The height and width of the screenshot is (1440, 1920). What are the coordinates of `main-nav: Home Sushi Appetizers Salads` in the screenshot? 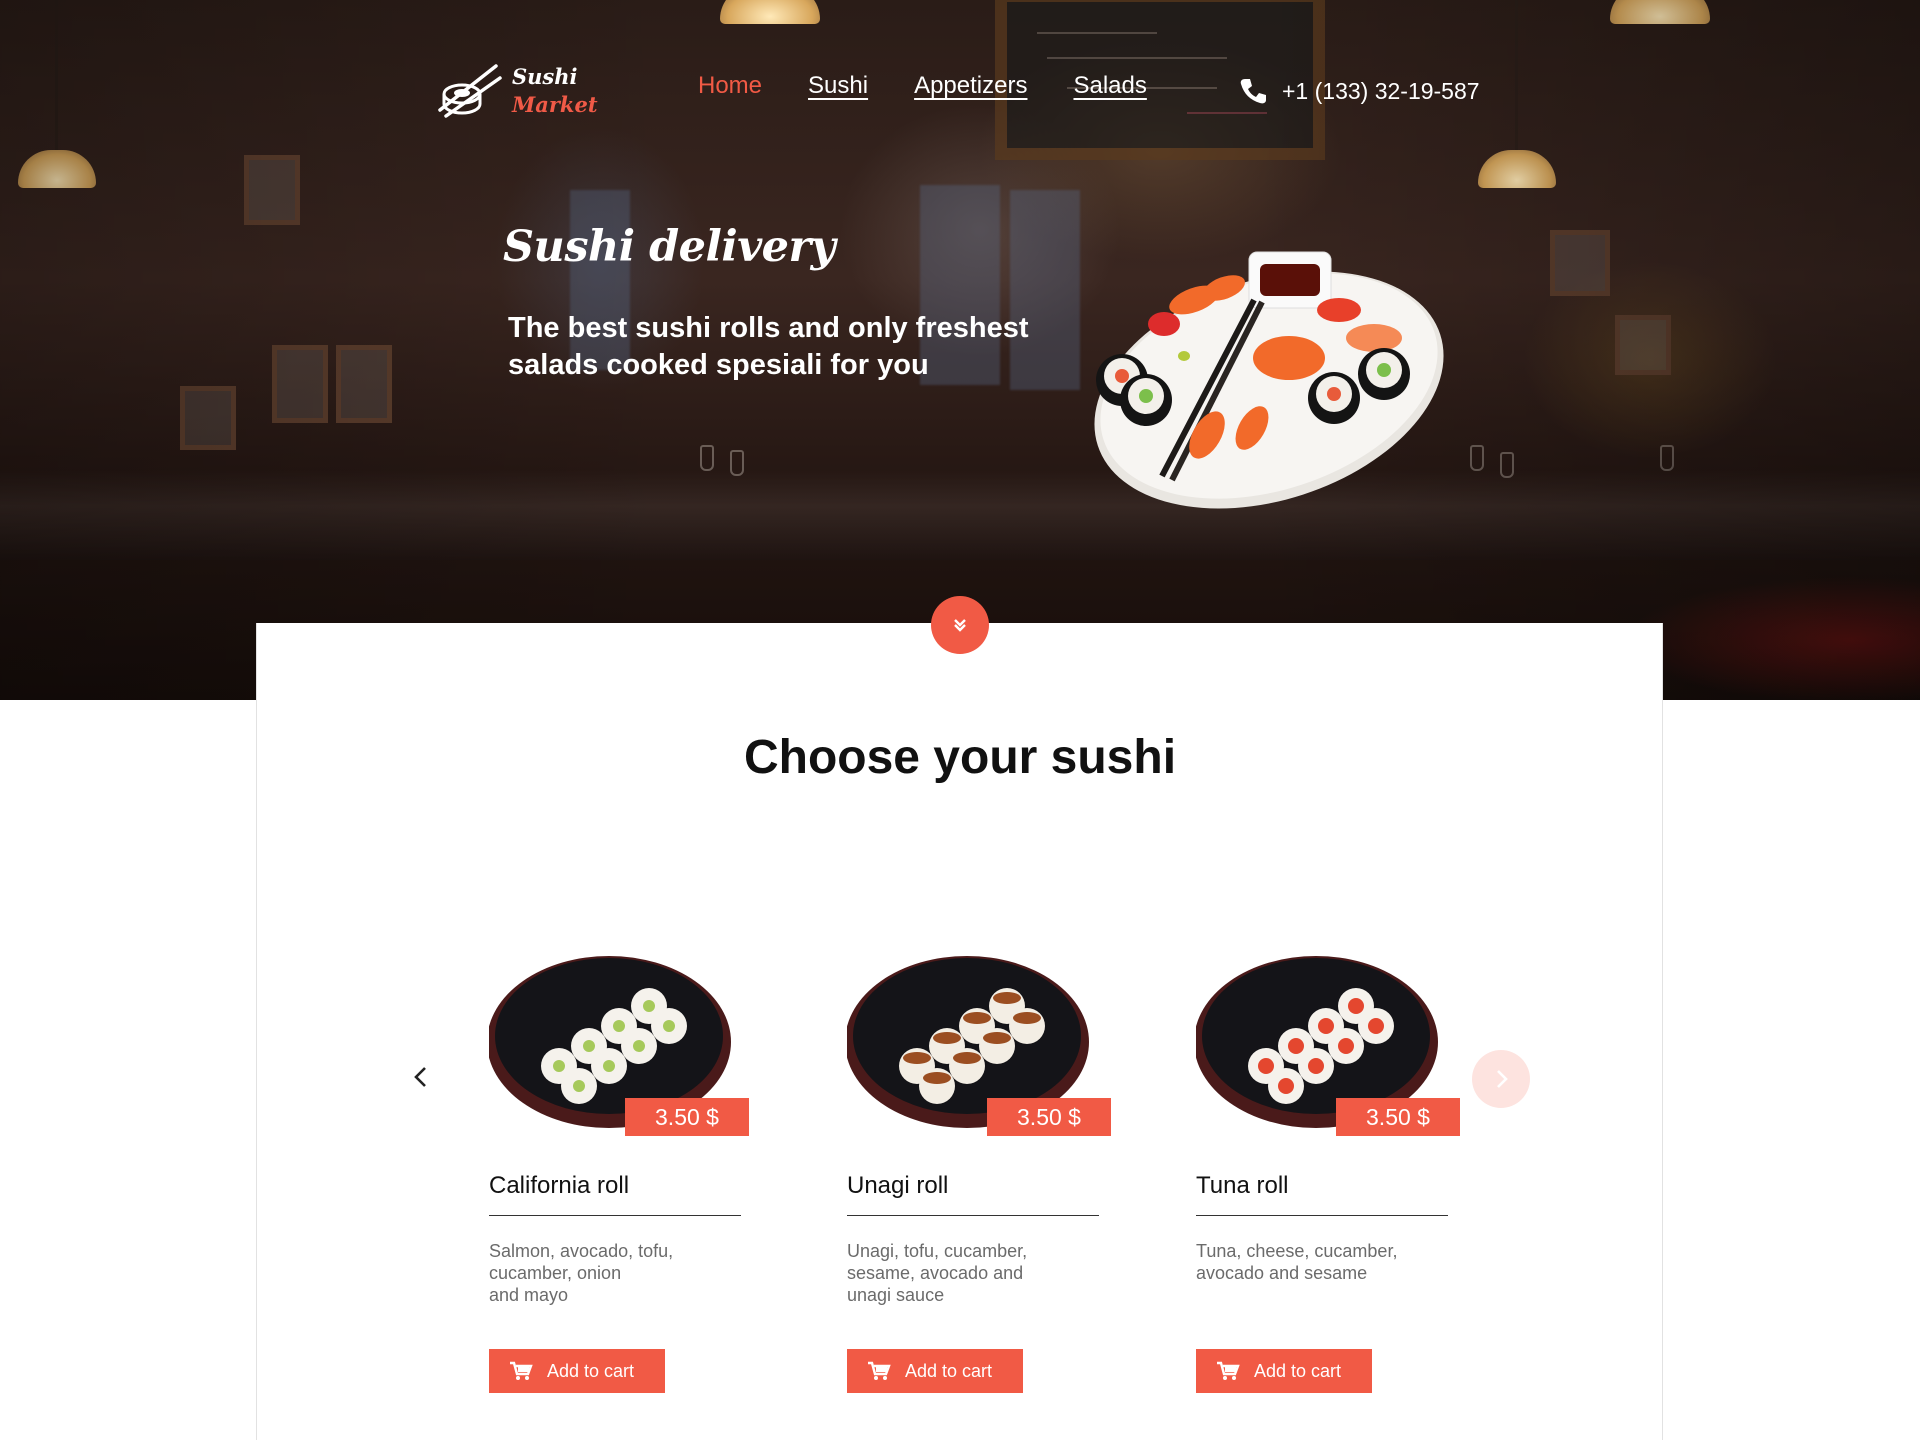 It's located at (922, 86).